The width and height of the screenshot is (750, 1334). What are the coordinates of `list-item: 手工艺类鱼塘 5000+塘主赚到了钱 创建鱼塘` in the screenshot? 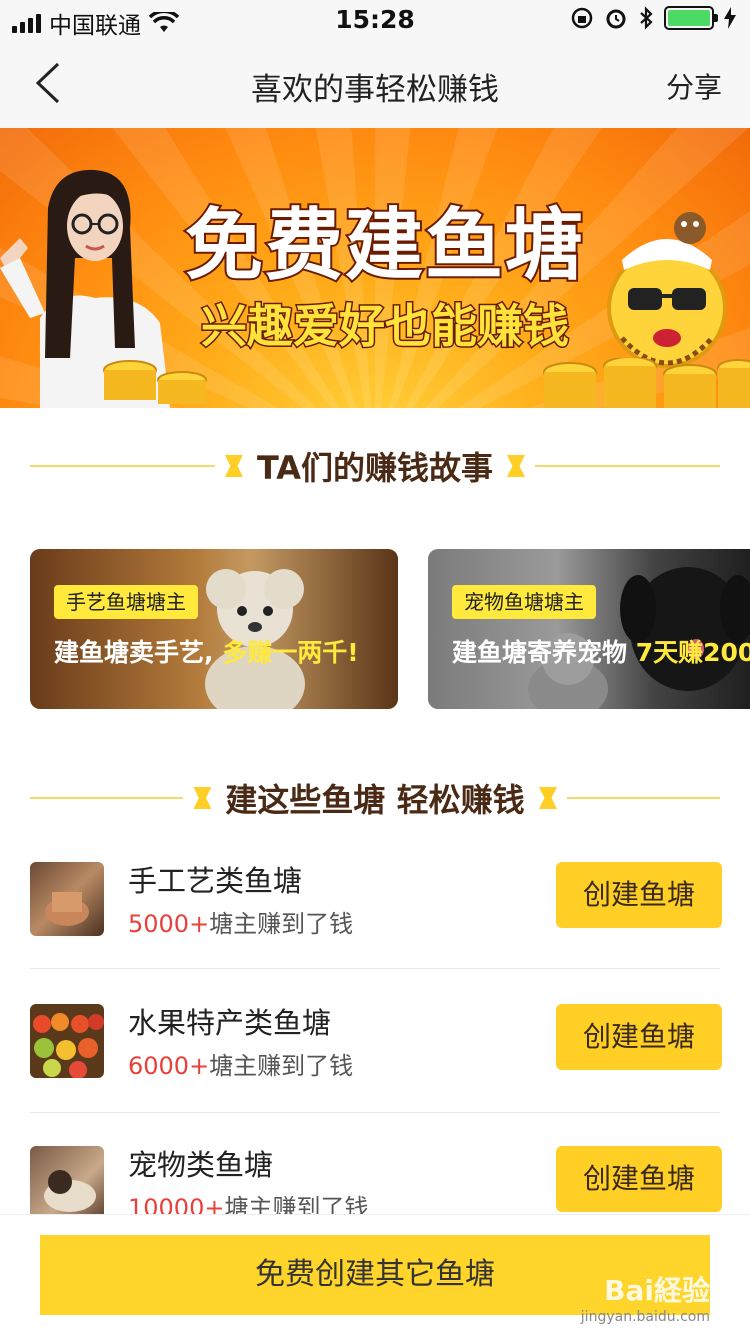 It's located at (376, 907).